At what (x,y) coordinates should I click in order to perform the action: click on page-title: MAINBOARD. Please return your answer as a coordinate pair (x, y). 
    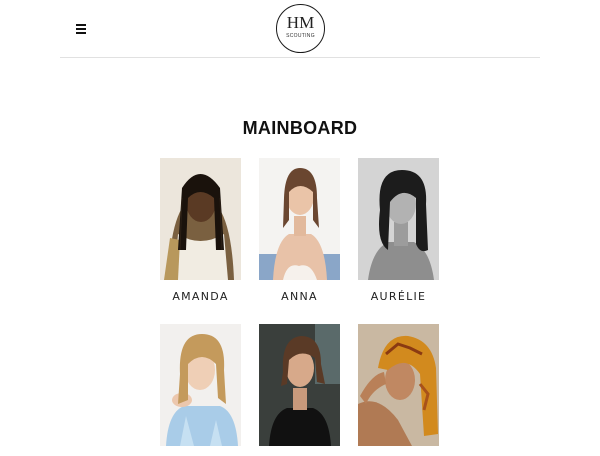
    Looking at the image, I should click on (300, 128).